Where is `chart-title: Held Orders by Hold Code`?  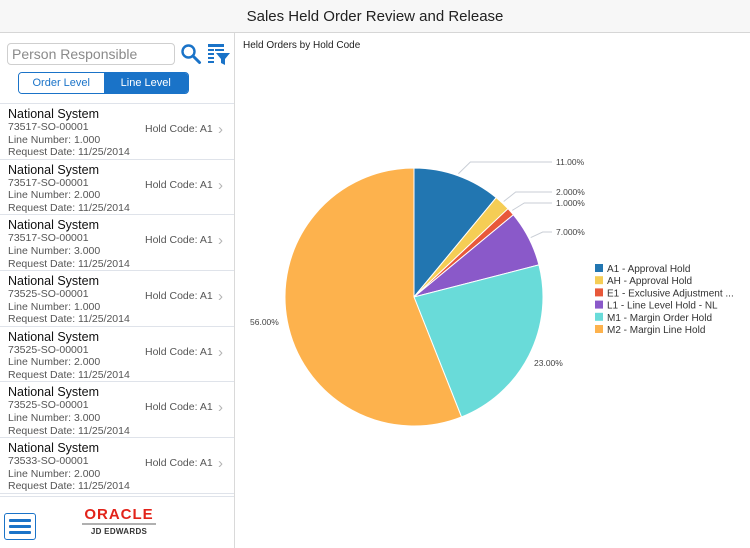
chart-title: Held Orders by Hold Code is located at coordinates (302, 45).